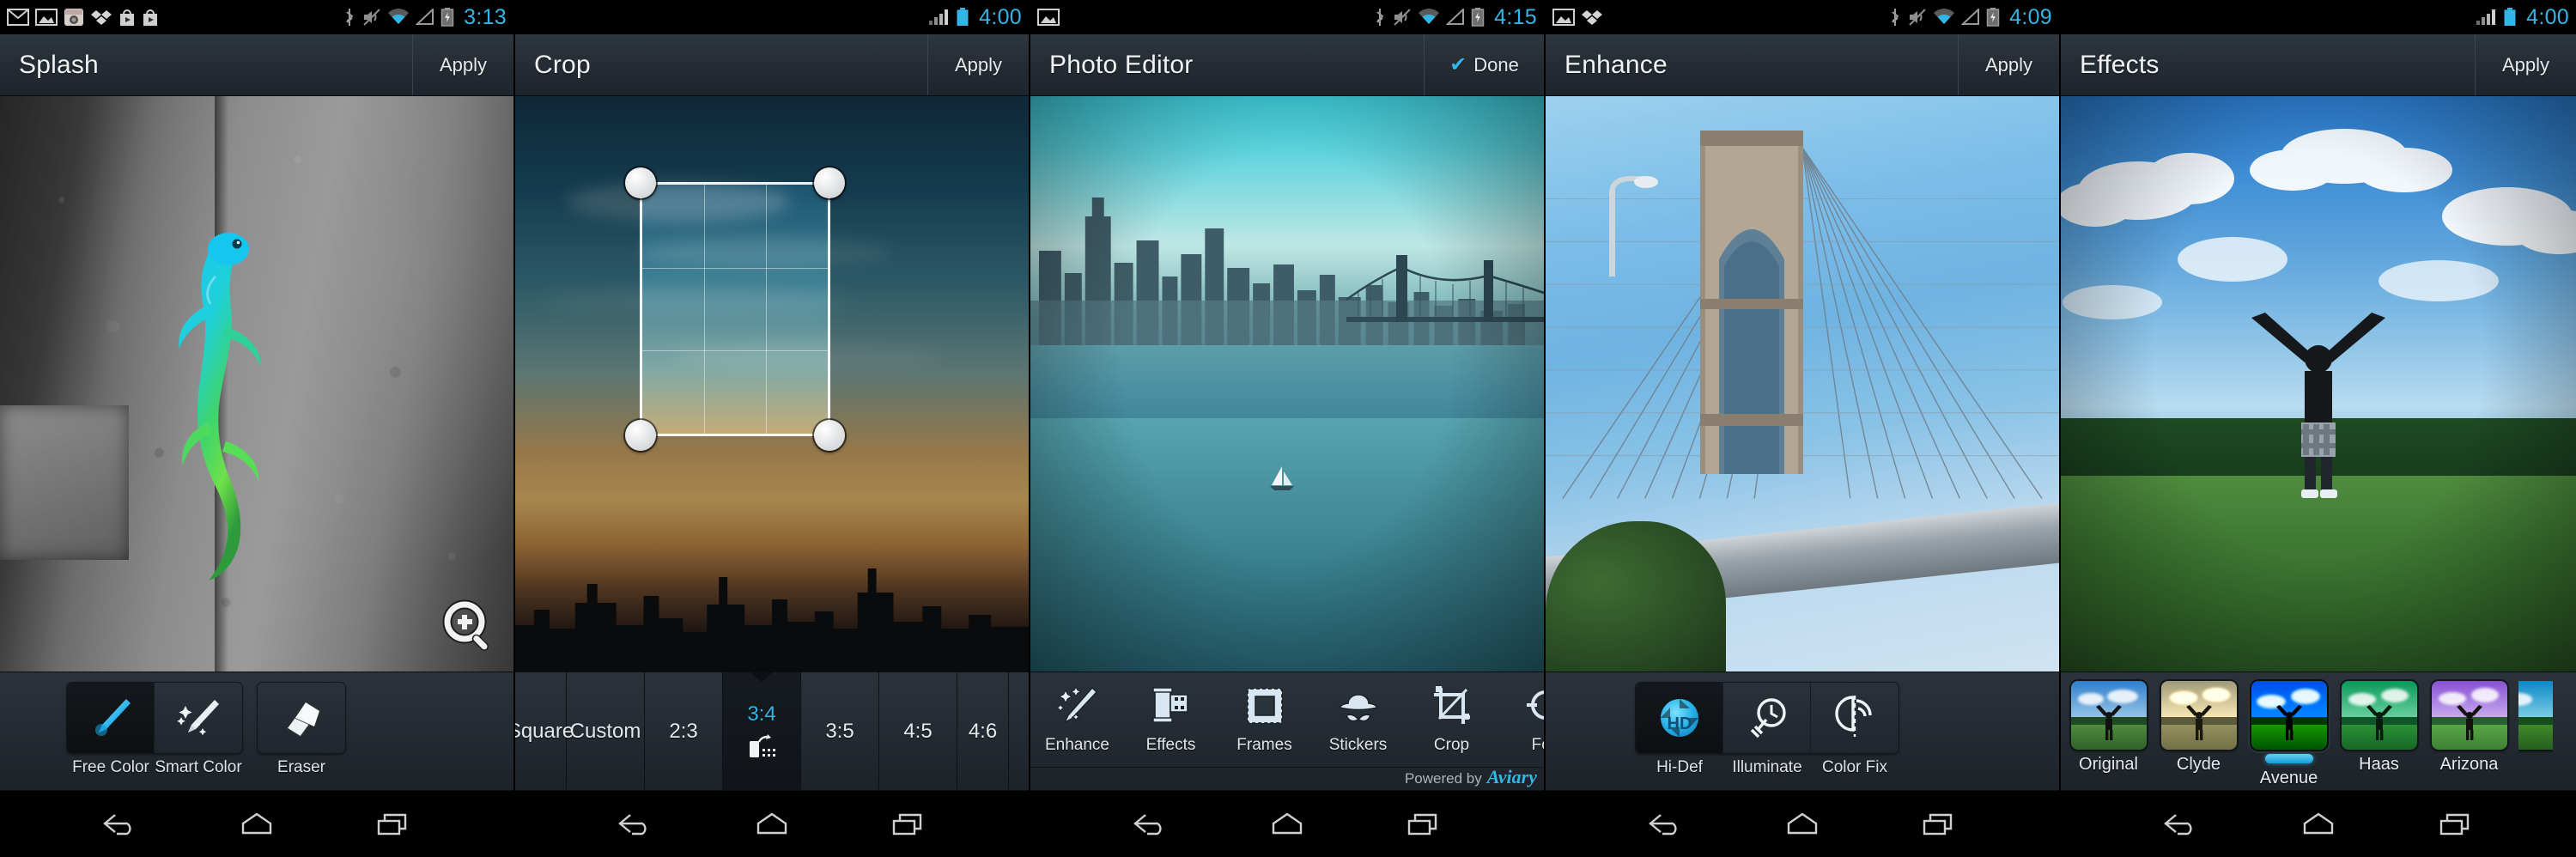  I want to click on free-color-button, so click(111, 718).